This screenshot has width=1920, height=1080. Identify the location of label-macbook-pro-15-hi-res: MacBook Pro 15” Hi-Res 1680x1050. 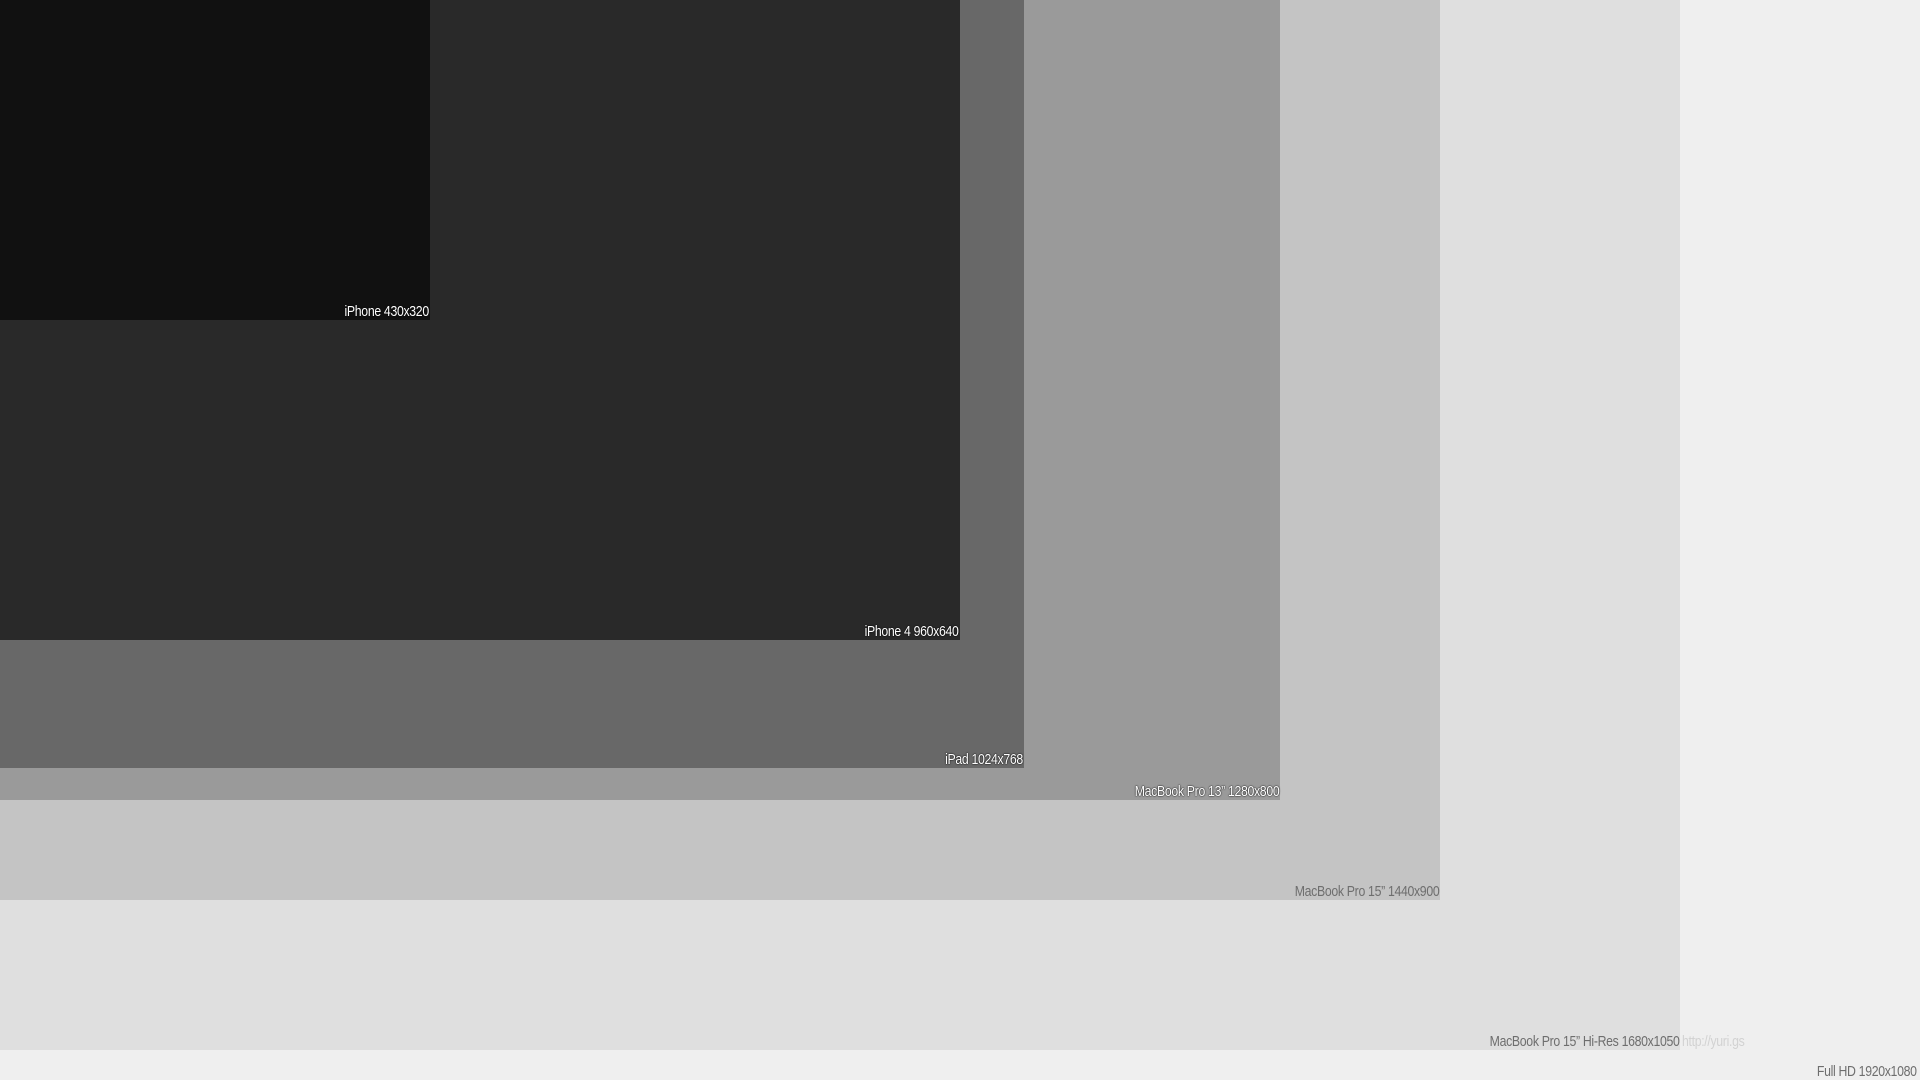
(1584, 1041).